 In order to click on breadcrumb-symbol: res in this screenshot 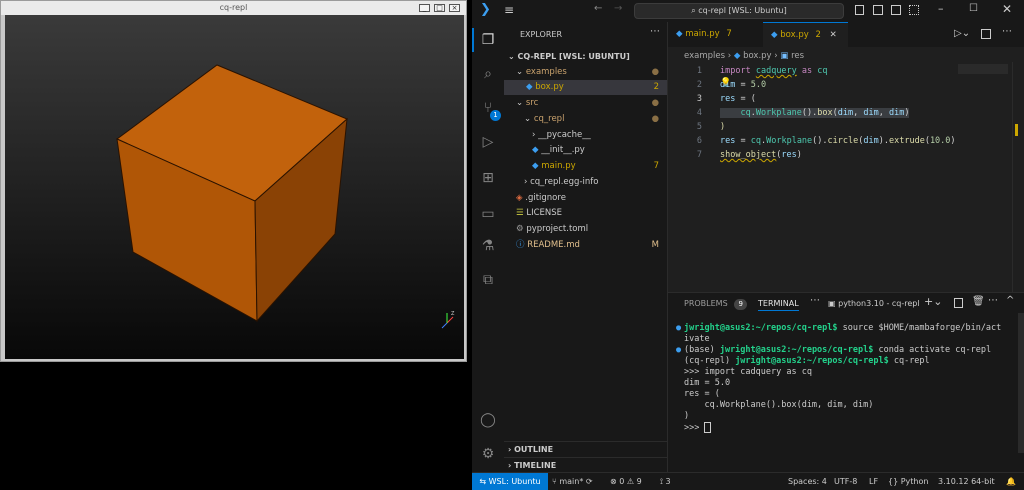, I will do `click(797, 56)`.